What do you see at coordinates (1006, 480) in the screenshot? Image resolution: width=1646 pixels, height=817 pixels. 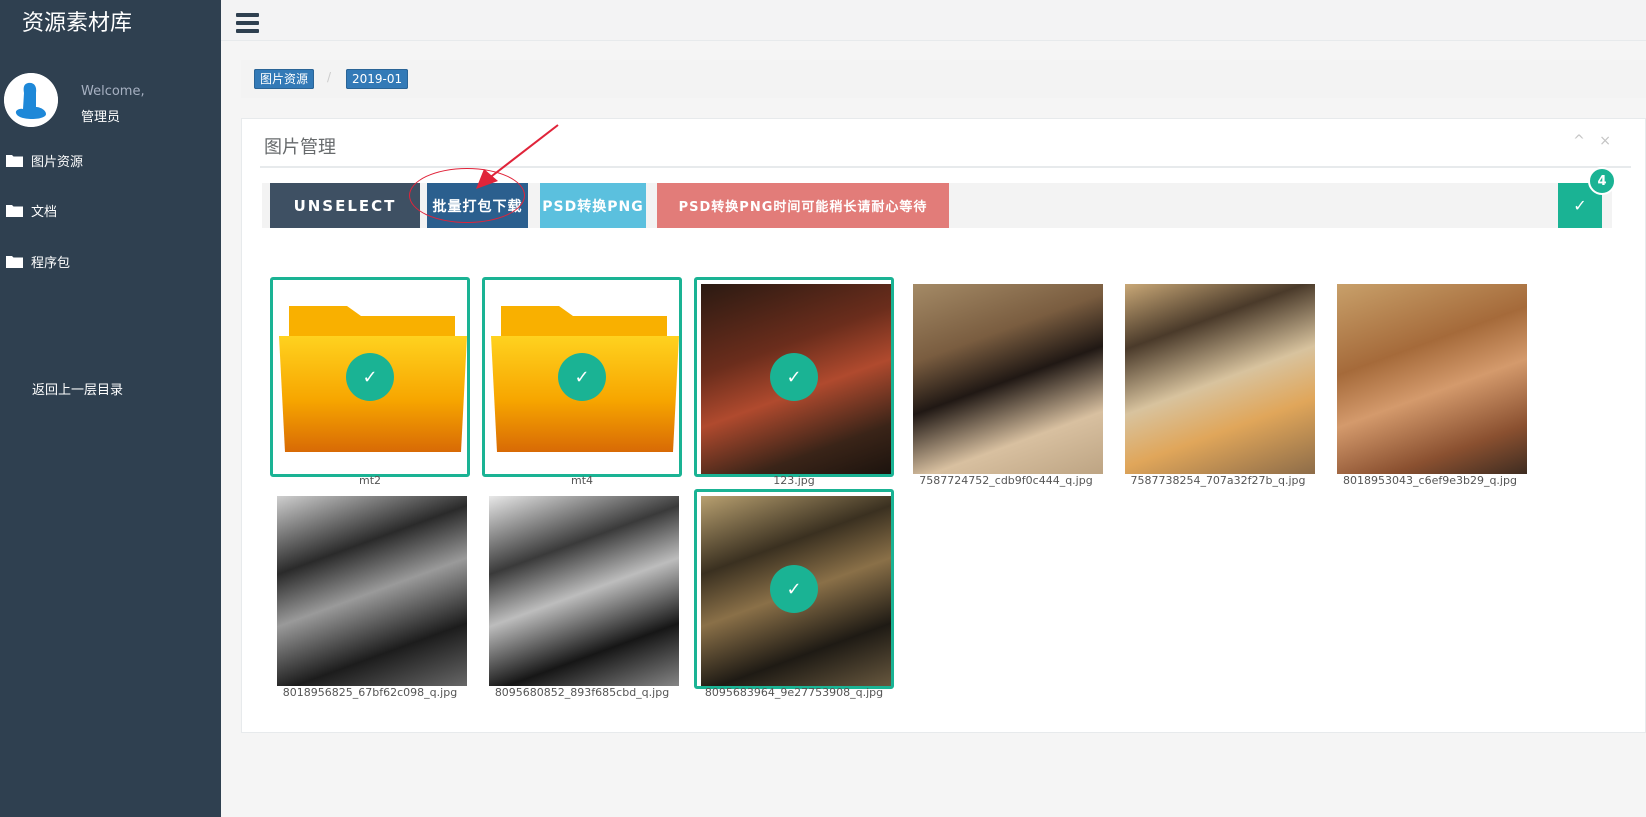 I see `item-caption: 7587724752_cdb9f0c444_q.jpg` at bounding box center [1006, 480].